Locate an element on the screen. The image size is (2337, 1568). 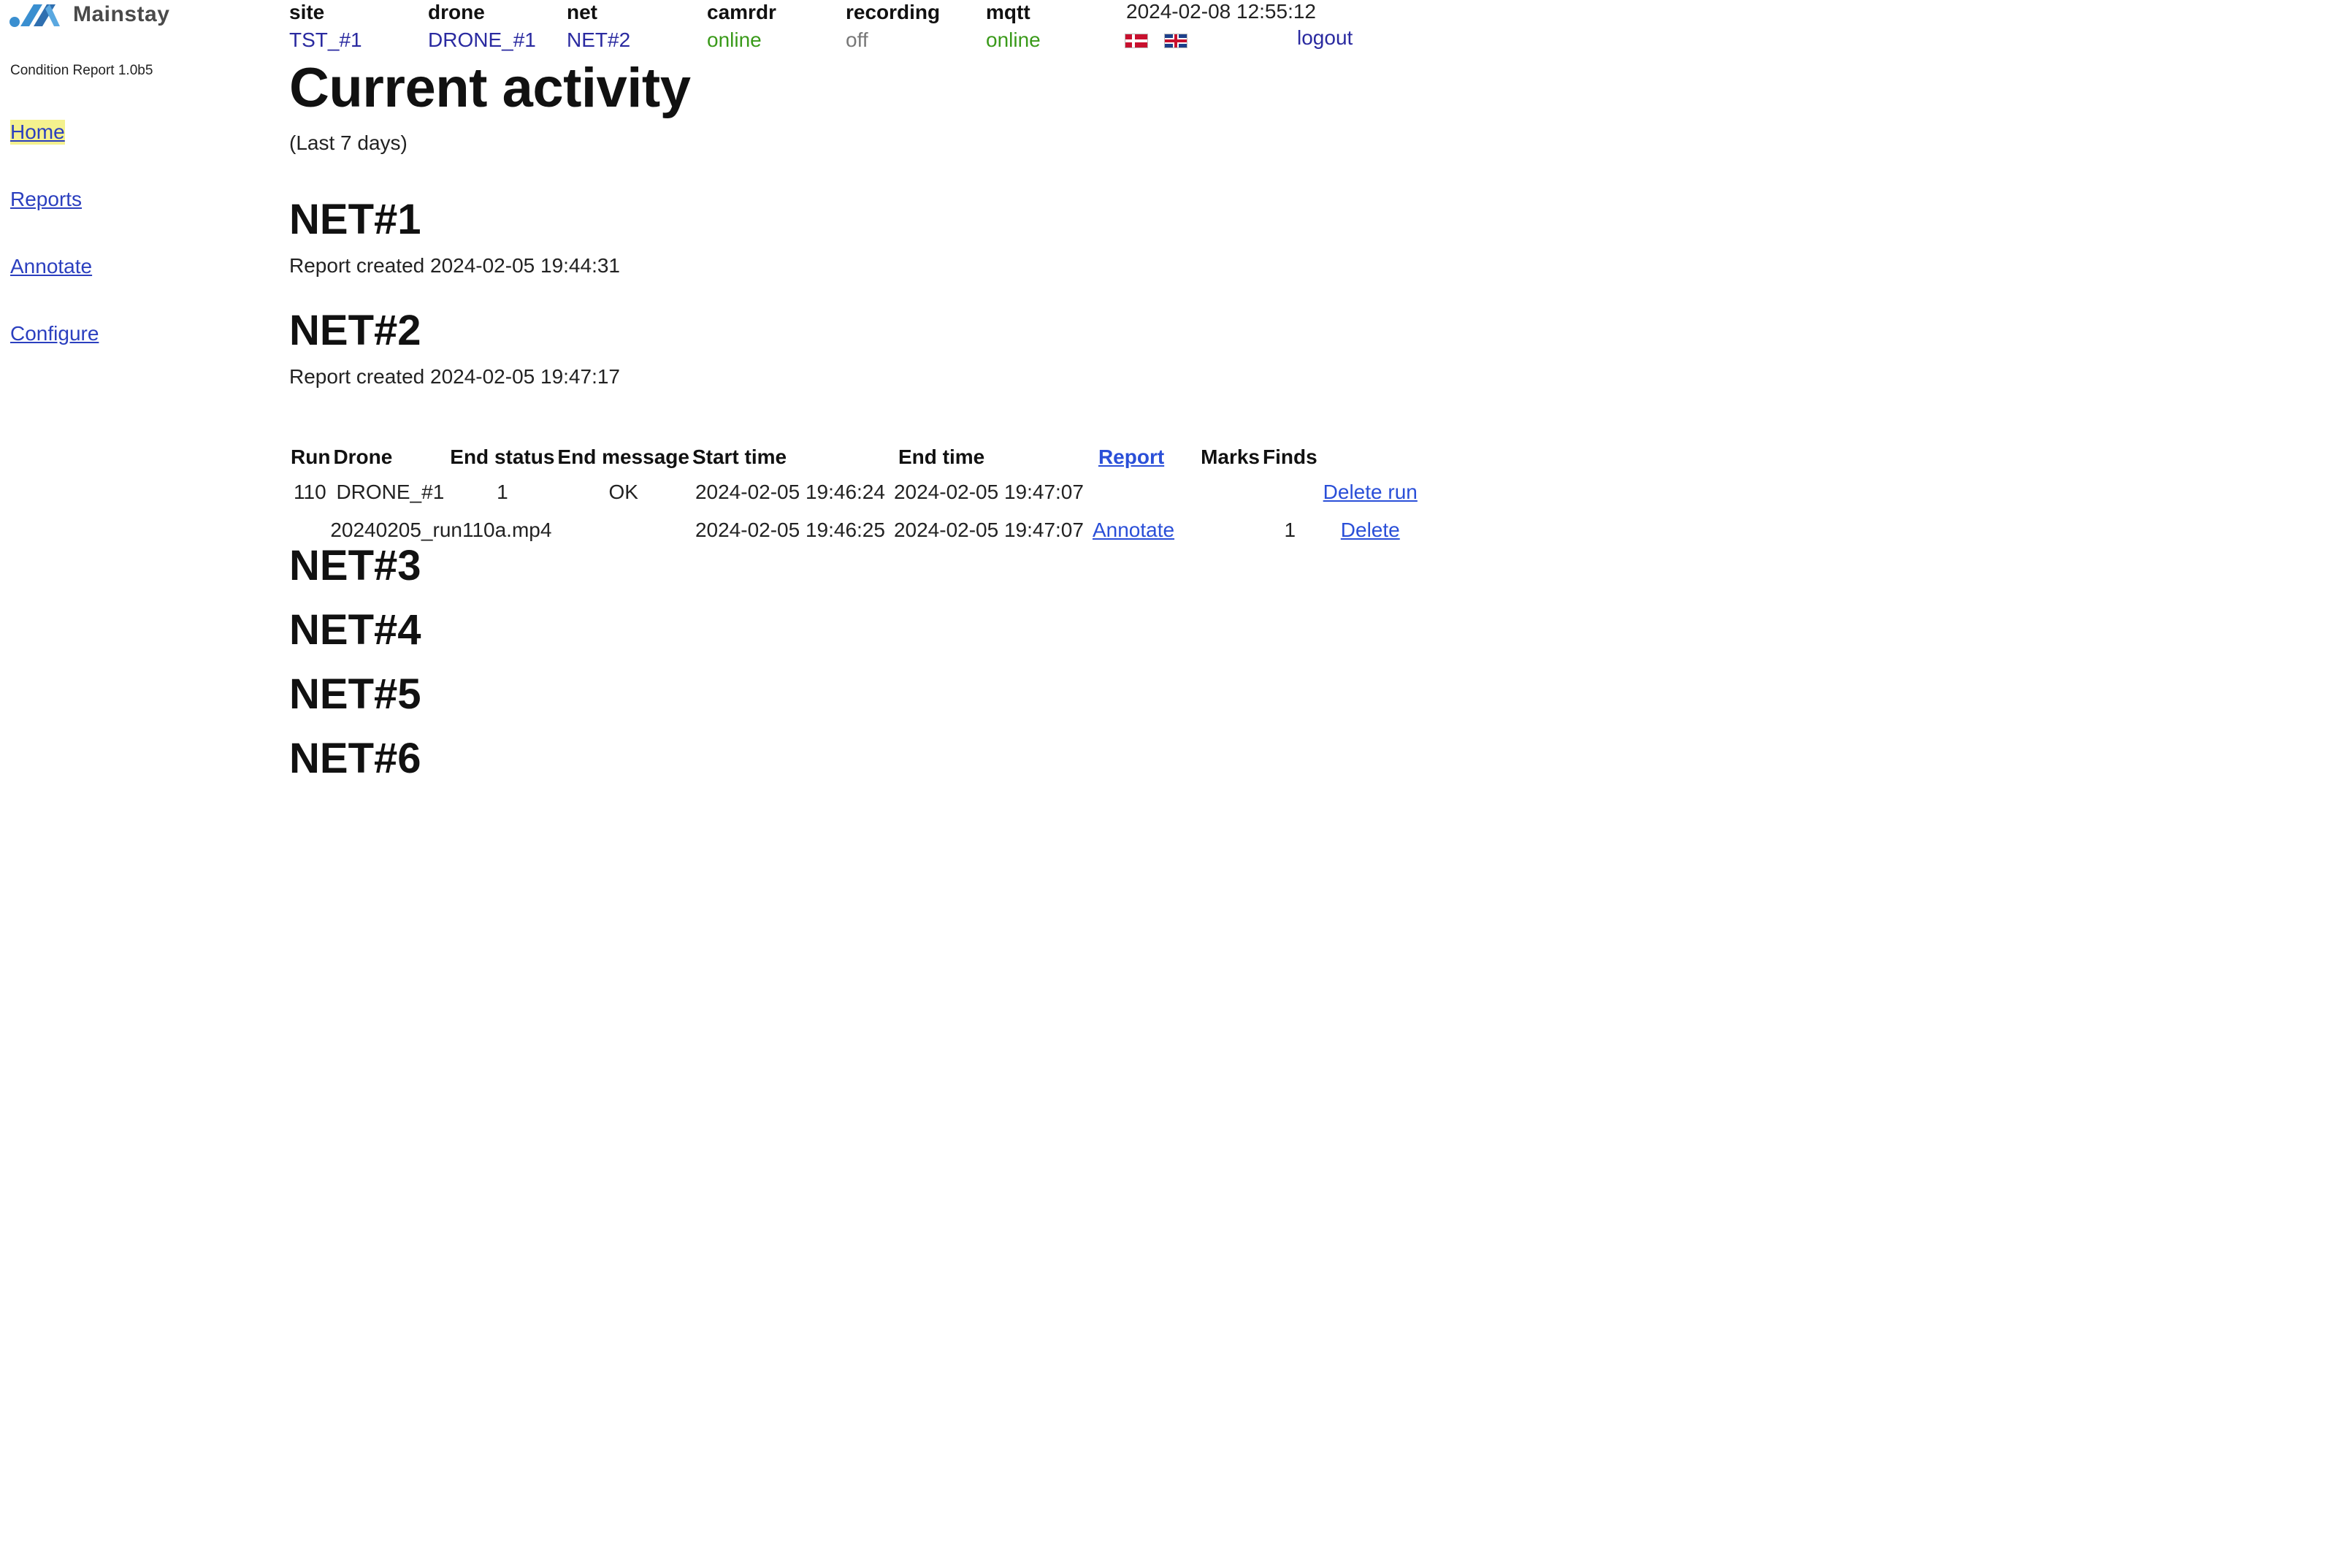
status-recording: recording off is located at coordinates (893, 26).